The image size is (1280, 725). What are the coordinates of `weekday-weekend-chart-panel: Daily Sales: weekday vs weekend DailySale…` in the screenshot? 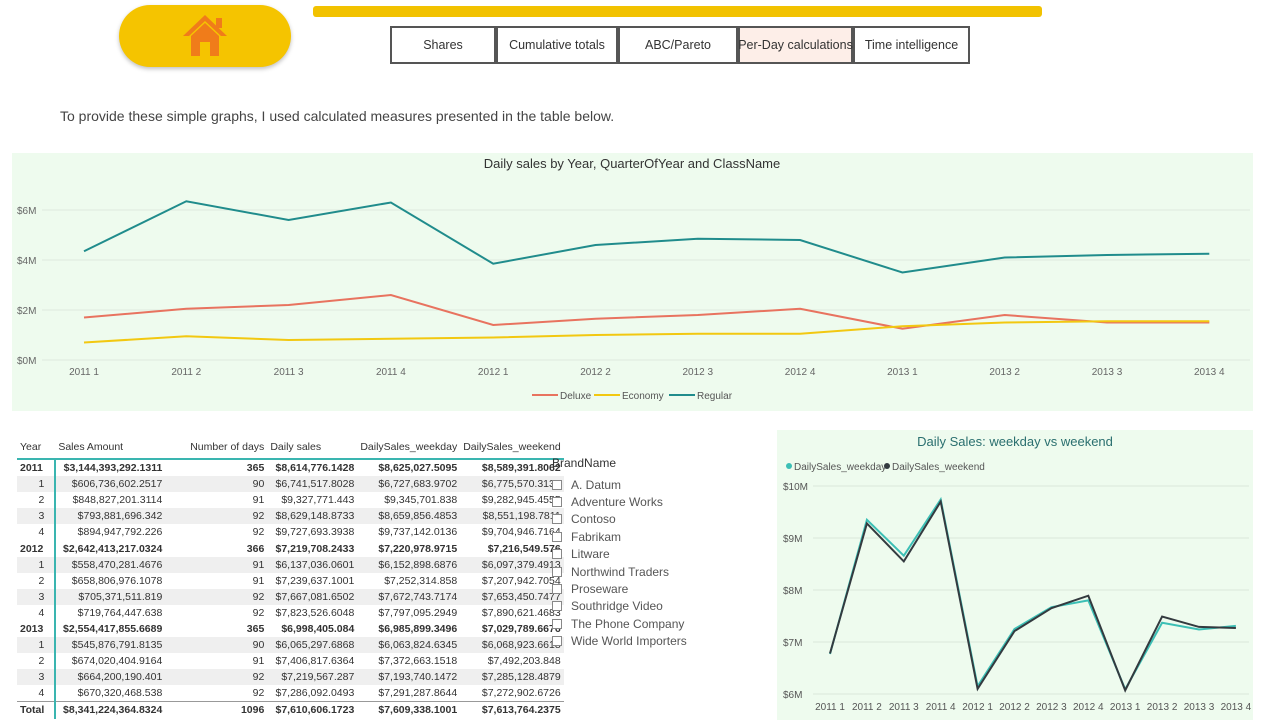 It's located at (1015, 575).